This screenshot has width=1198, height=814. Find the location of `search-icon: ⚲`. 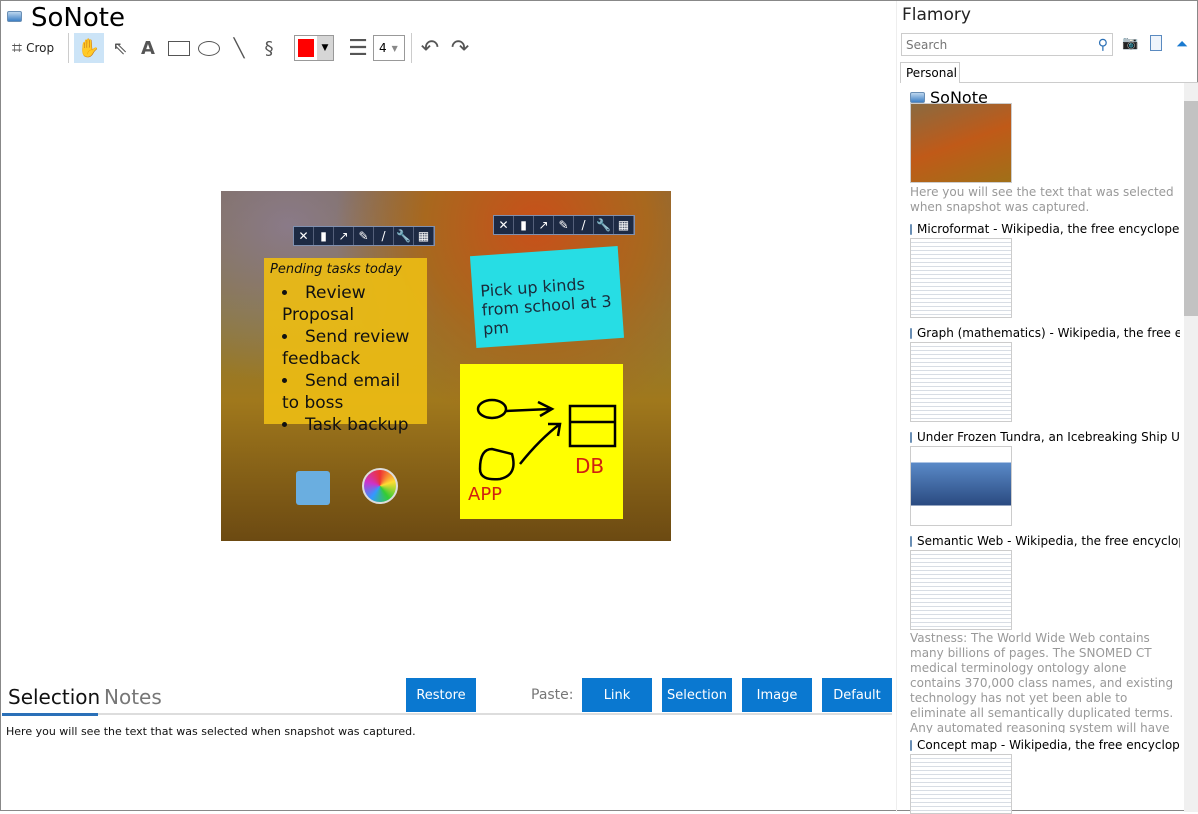

search-icon: ⚲ is located at coordinates (1103, 45).